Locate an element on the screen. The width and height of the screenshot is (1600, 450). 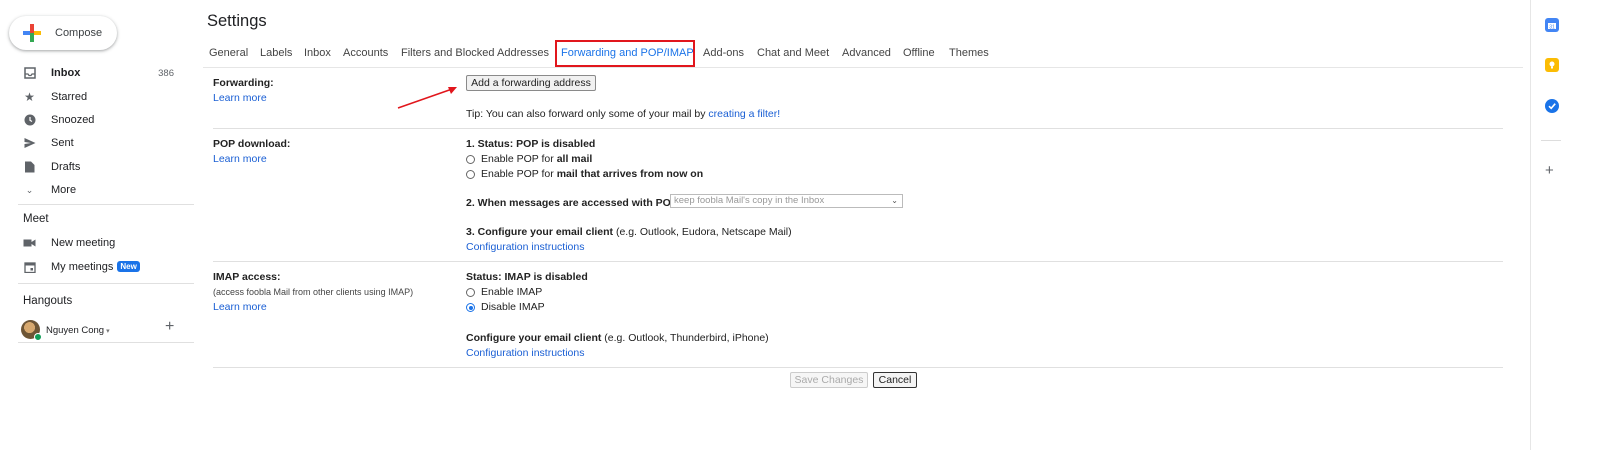
disable-imap-radio is located at coordinates (470, 307).